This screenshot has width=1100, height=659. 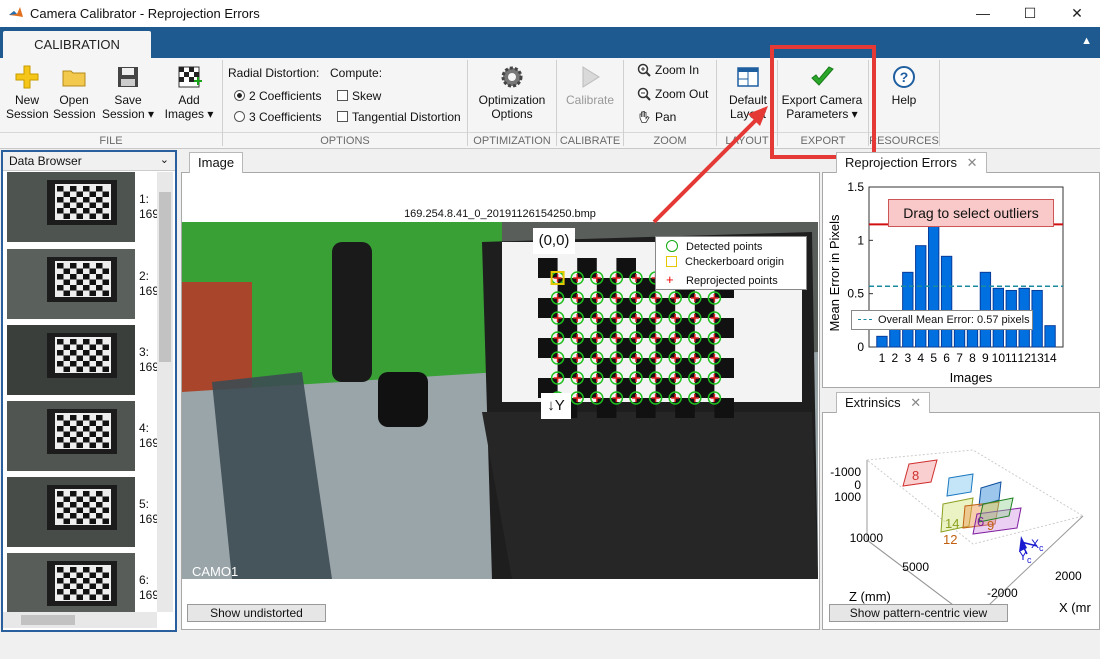 I want to click on zoom-in-button: Zoom In, so click(x=668, y=70).